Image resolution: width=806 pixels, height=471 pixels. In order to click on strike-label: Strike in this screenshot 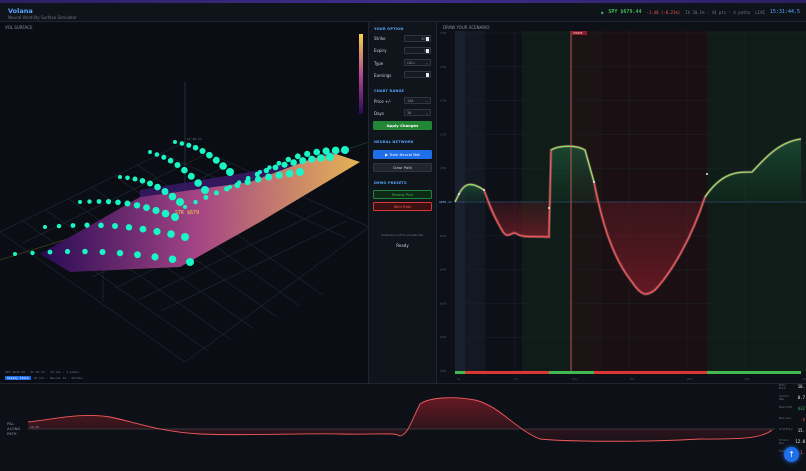, I will do `click(380, 38)`.